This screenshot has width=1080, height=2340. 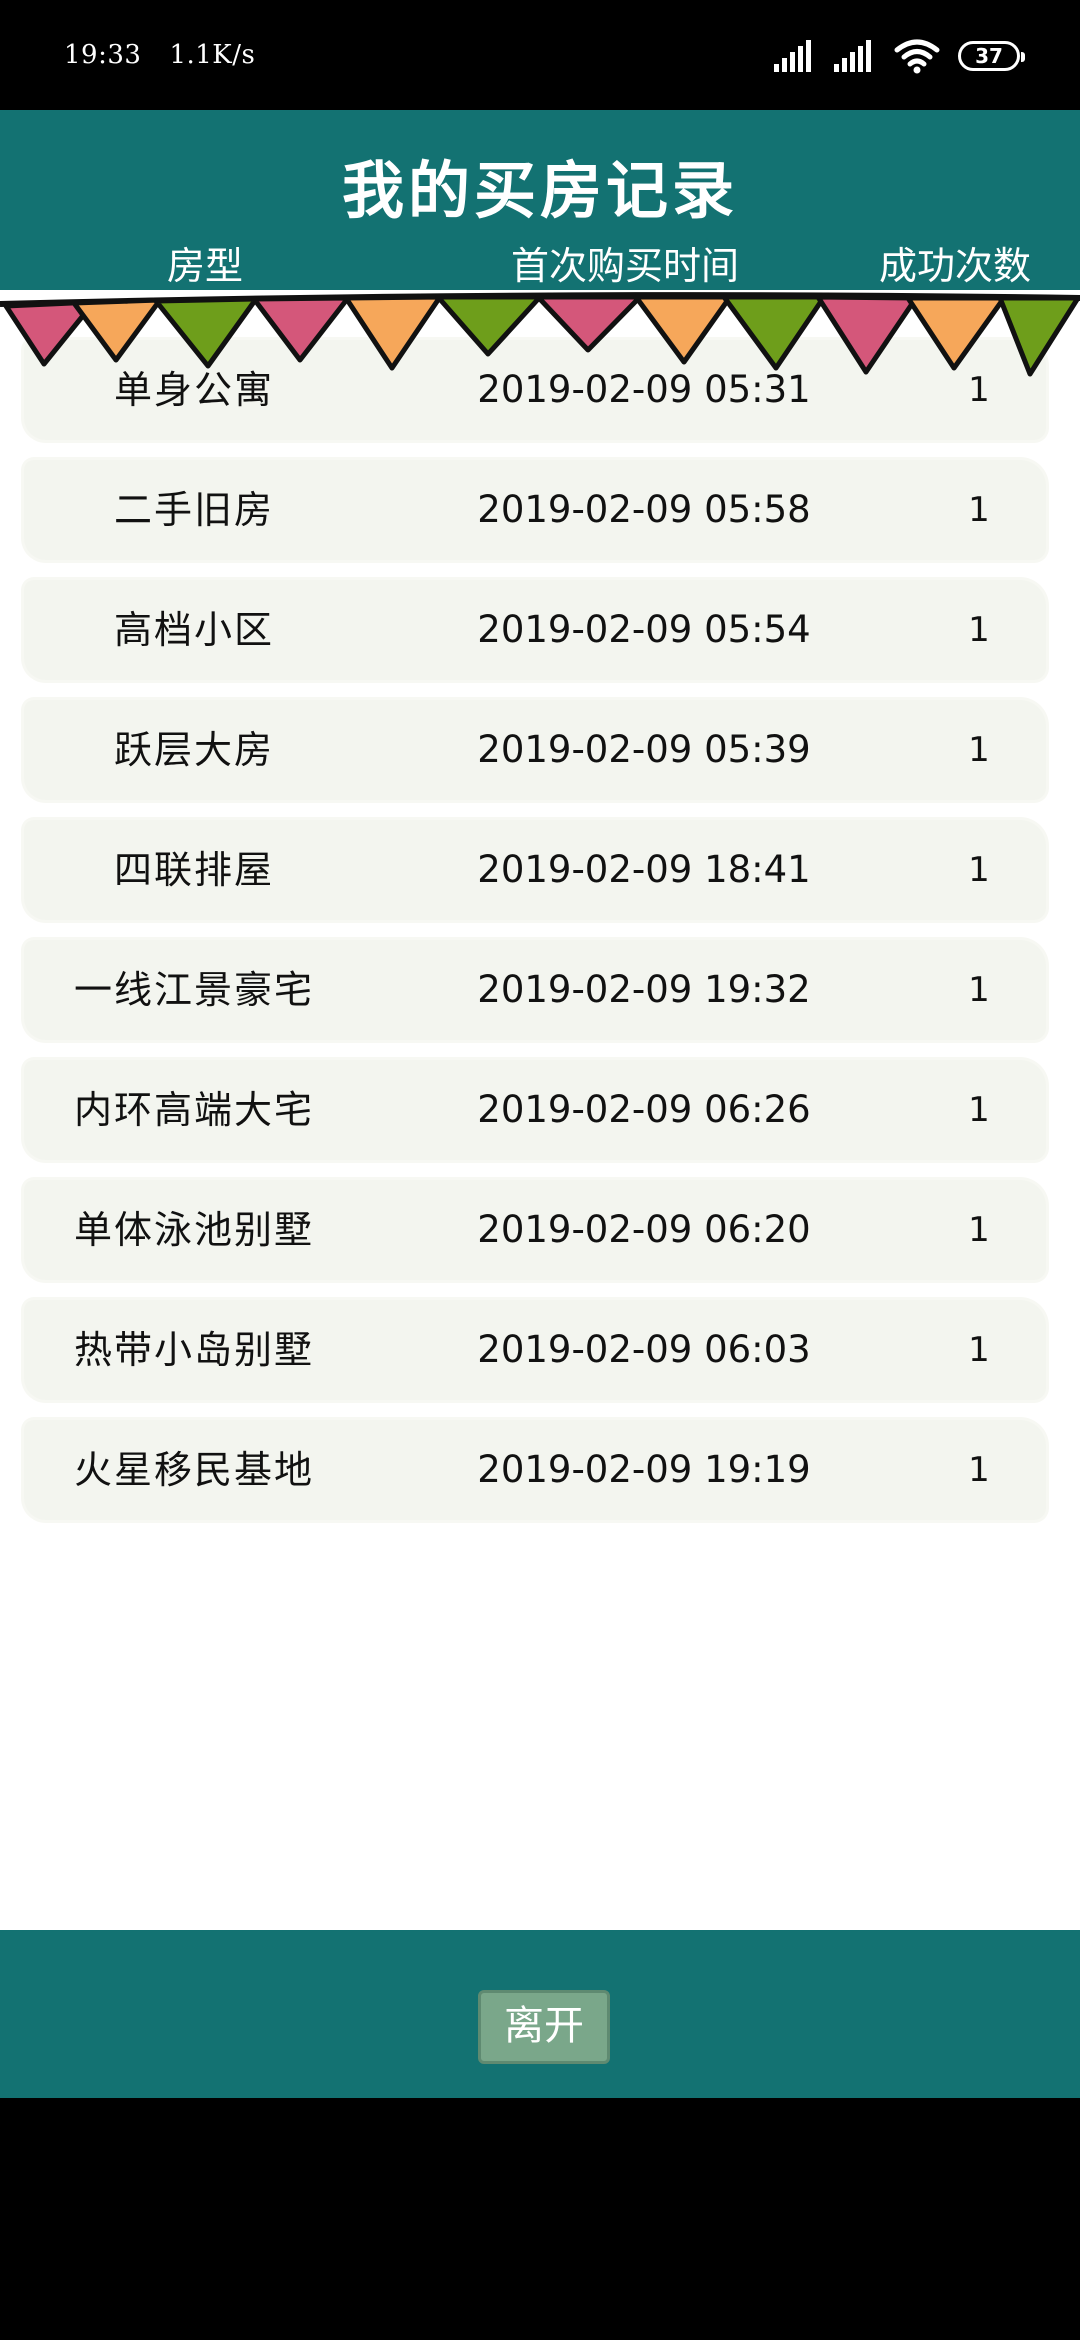 I want to click on status-bar: 19:33 1.1K/s 37, so click(x=540, y=55).